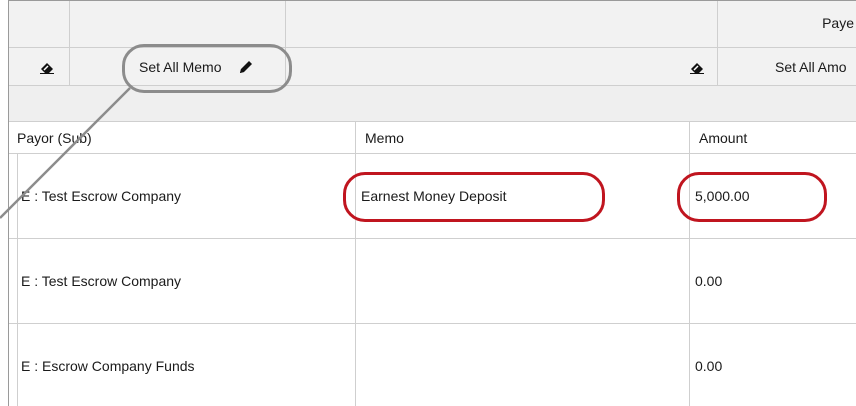 This screenshot has height=406, width=856. What do you see at coordinates (474, 197) in the screenshot?
I see `memo-highlight` at bounding box center [474, 197].